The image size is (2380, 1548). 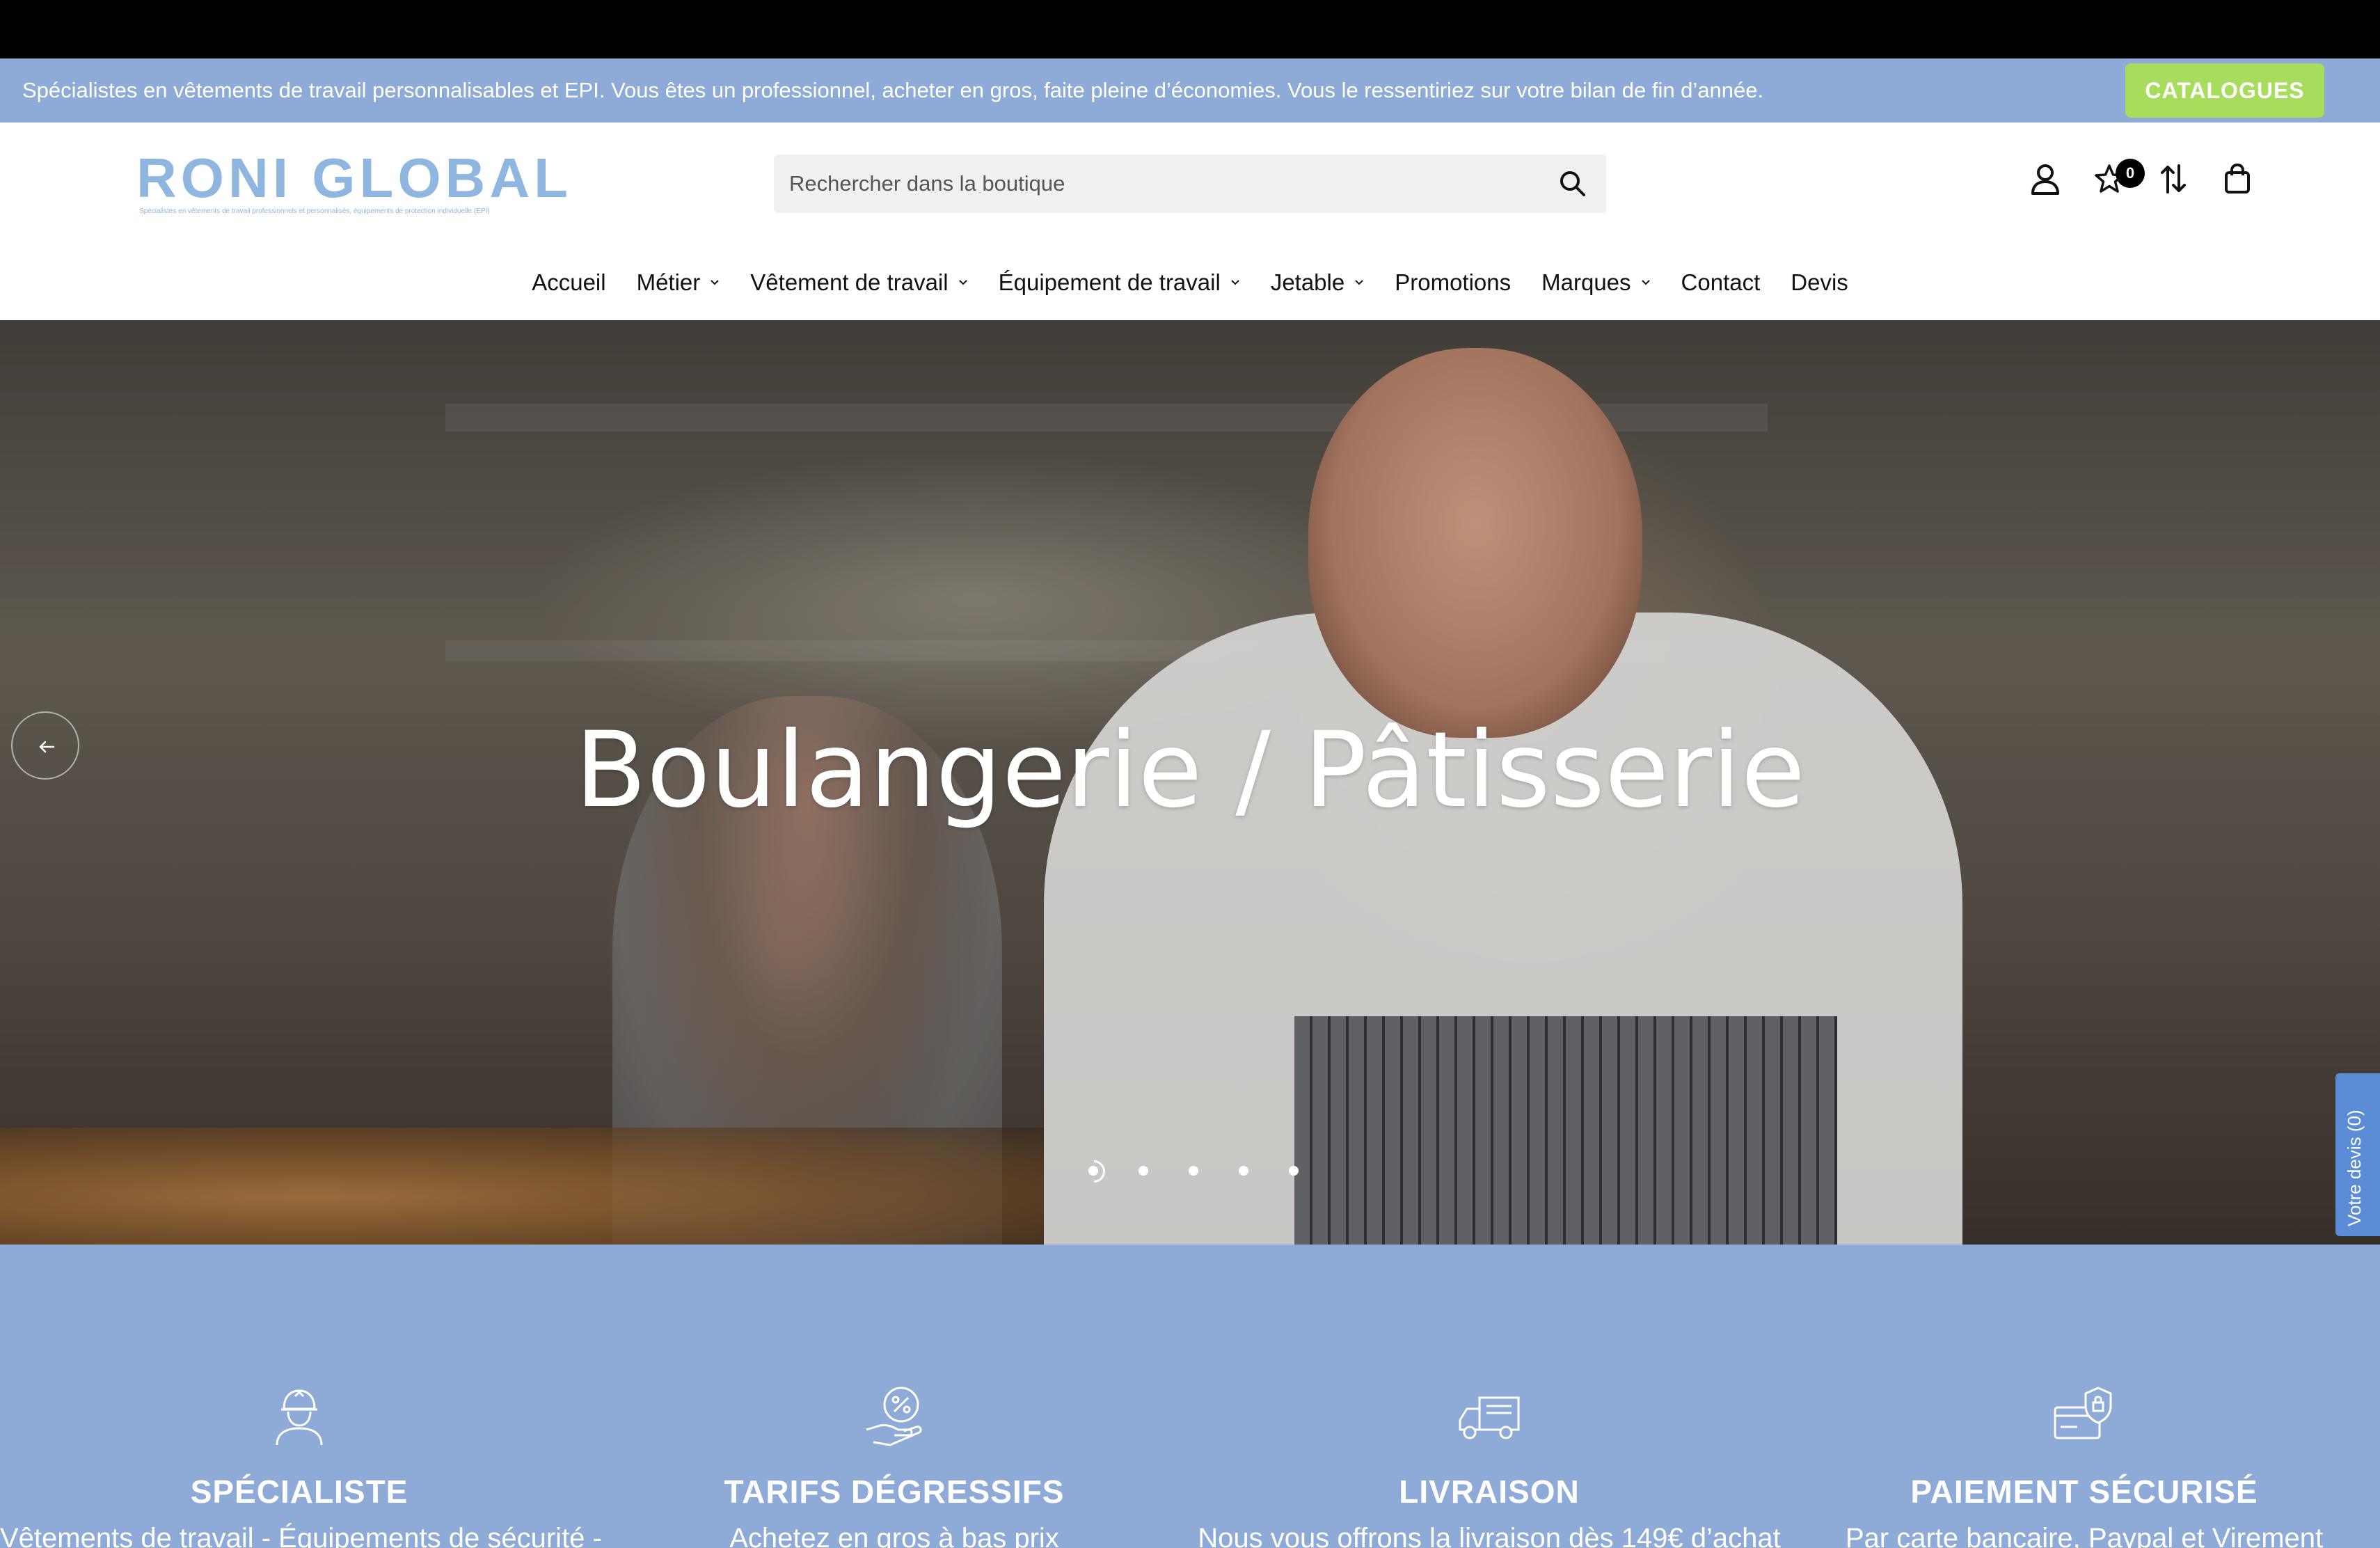 I want to click on secure-card-icon, so click(x=2084, y=1416).